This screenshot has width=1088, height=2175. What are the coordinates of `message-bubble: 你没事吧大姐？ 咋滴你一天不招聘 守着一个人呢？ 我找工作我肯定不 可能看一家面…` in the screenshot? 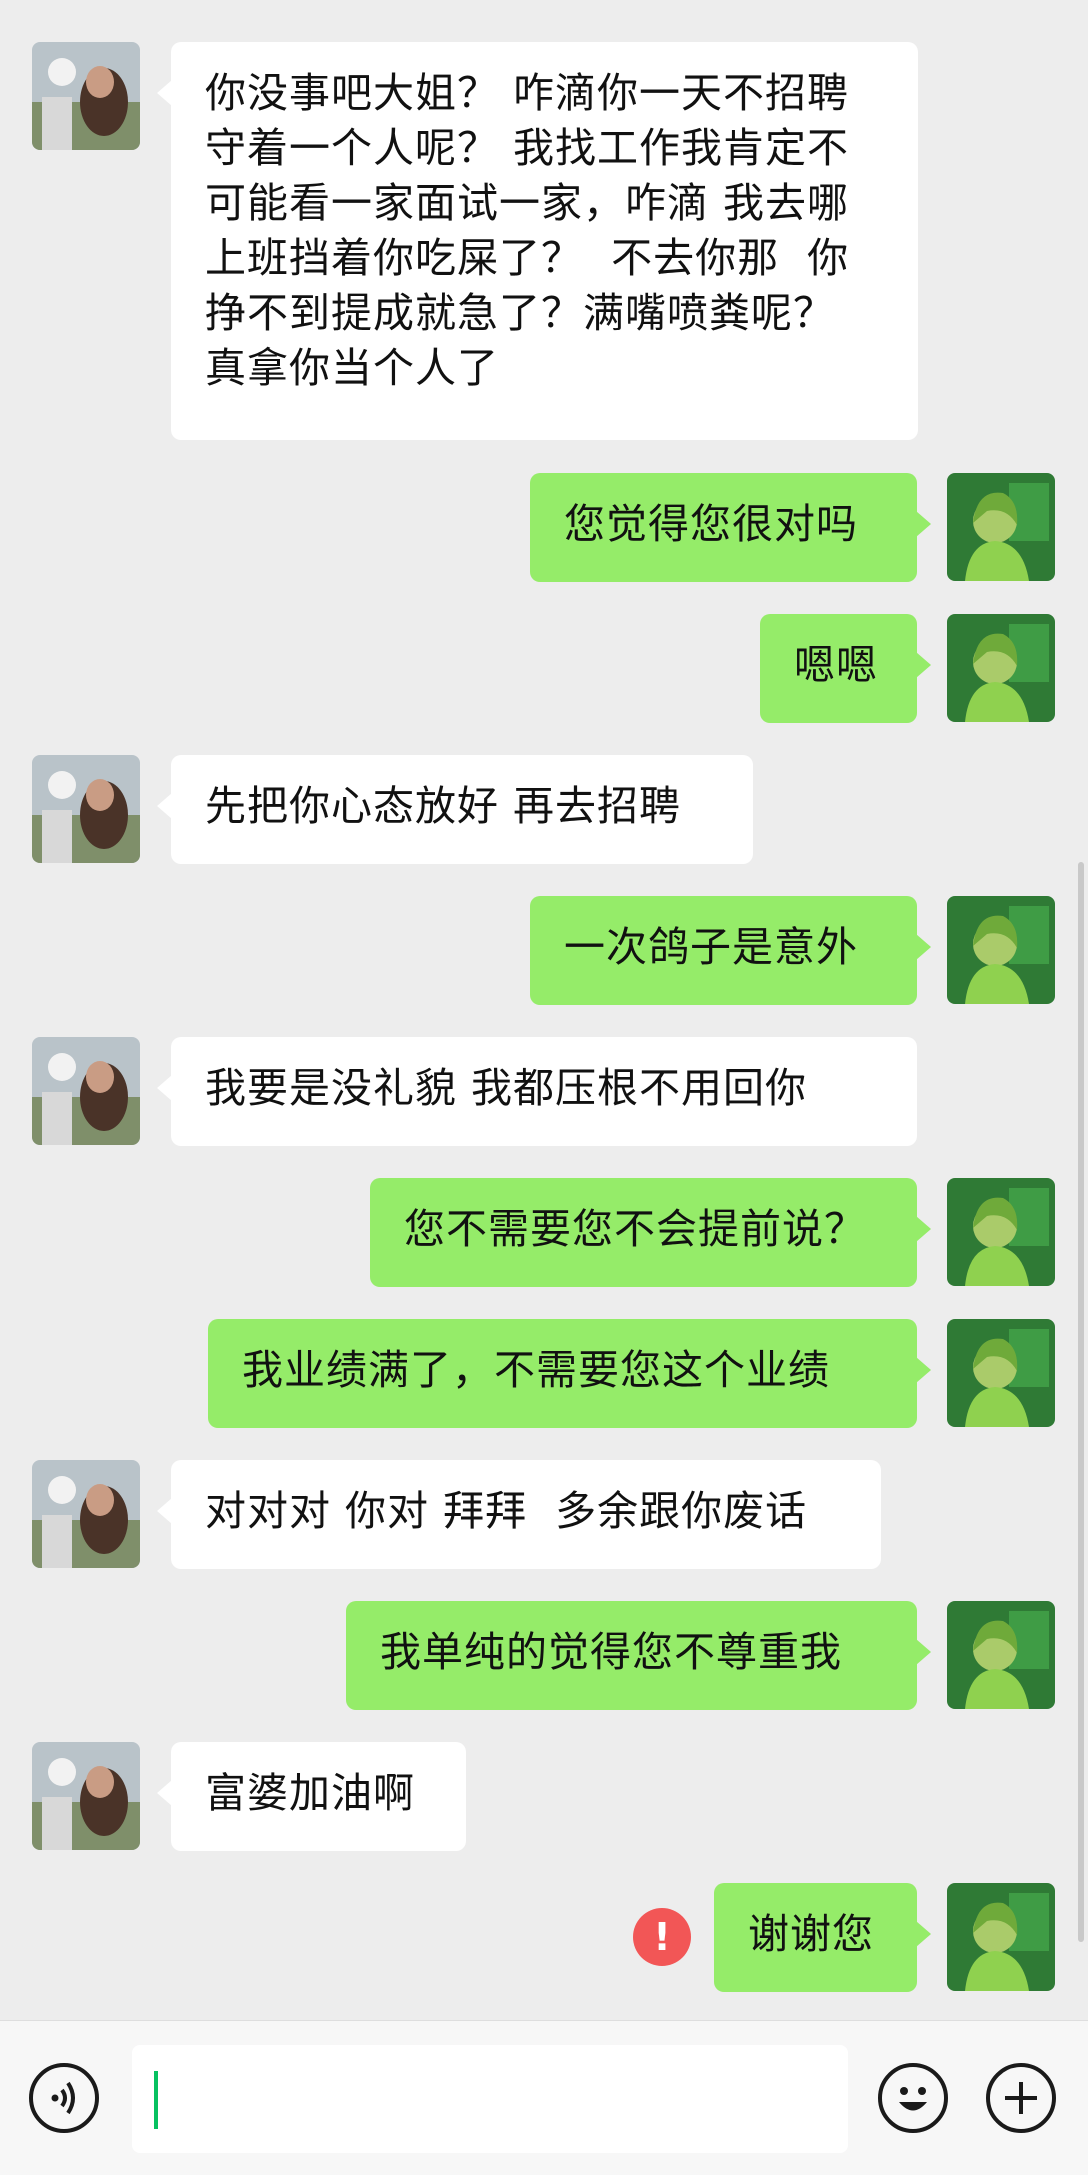 It's located at (537, 241).